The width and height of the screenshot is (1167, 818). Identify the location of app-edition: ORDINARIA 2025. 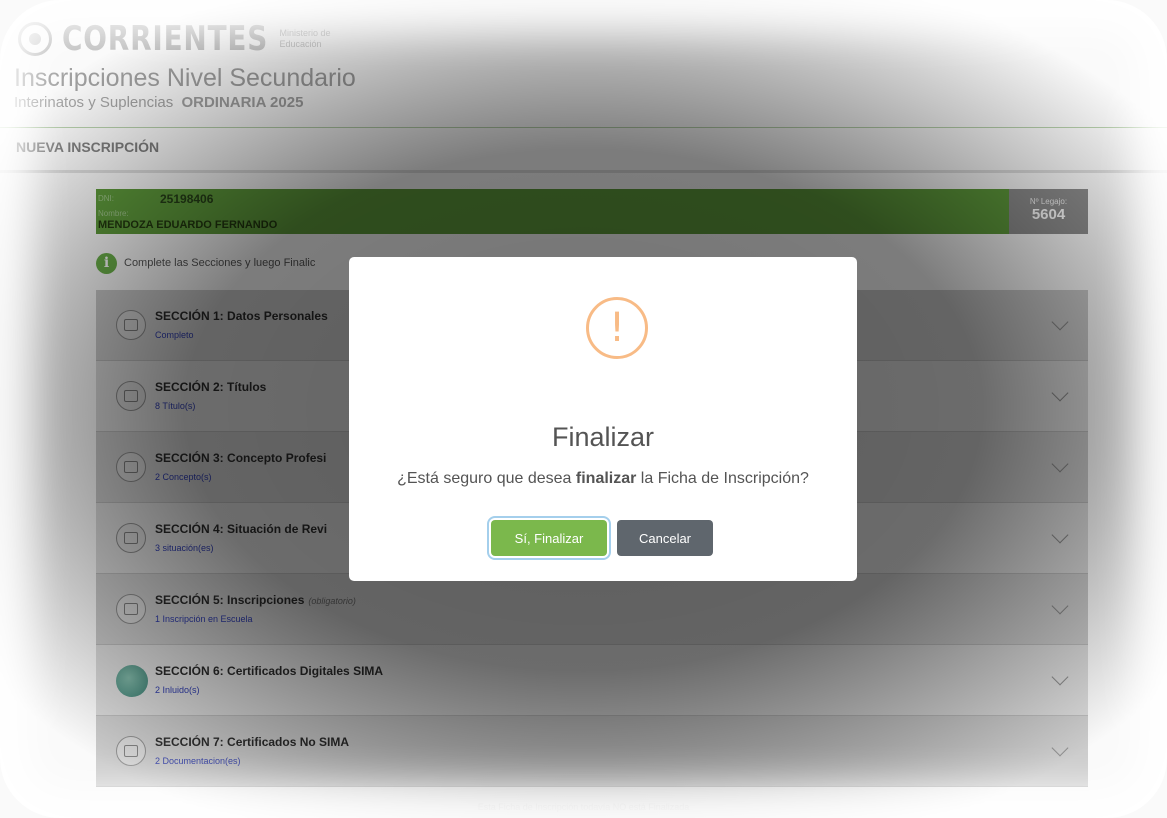
(242, 102).